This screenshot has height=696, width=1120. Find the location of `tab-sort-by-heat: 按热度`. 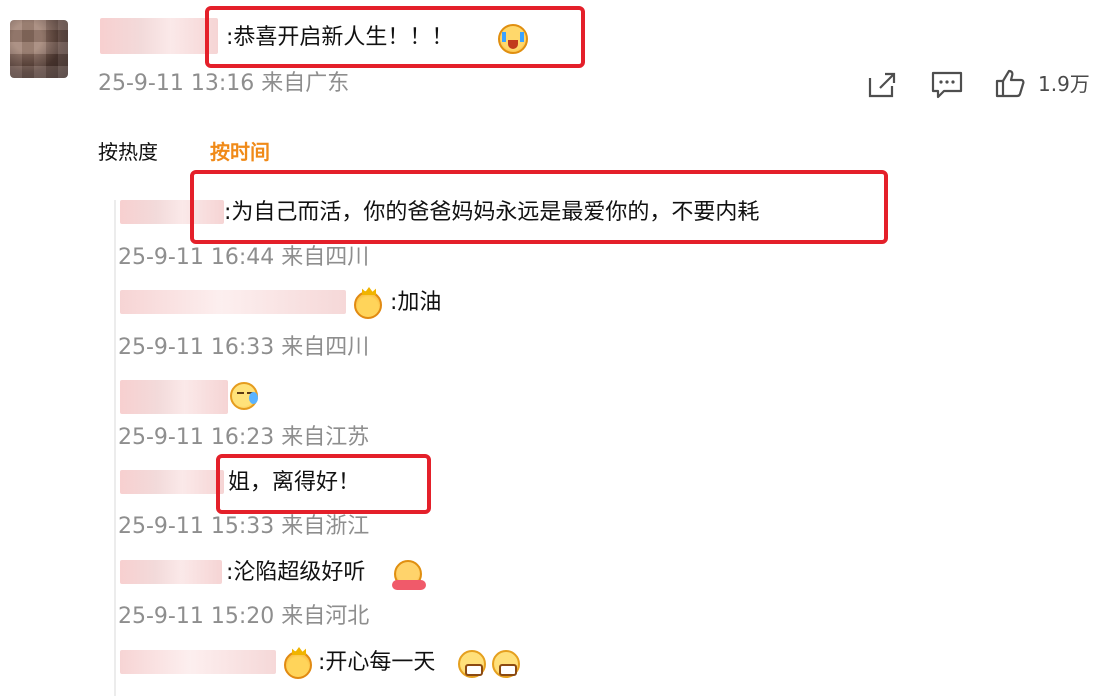

tab-sort-by-heat: 按热度 is located at coordinates (128, 152).